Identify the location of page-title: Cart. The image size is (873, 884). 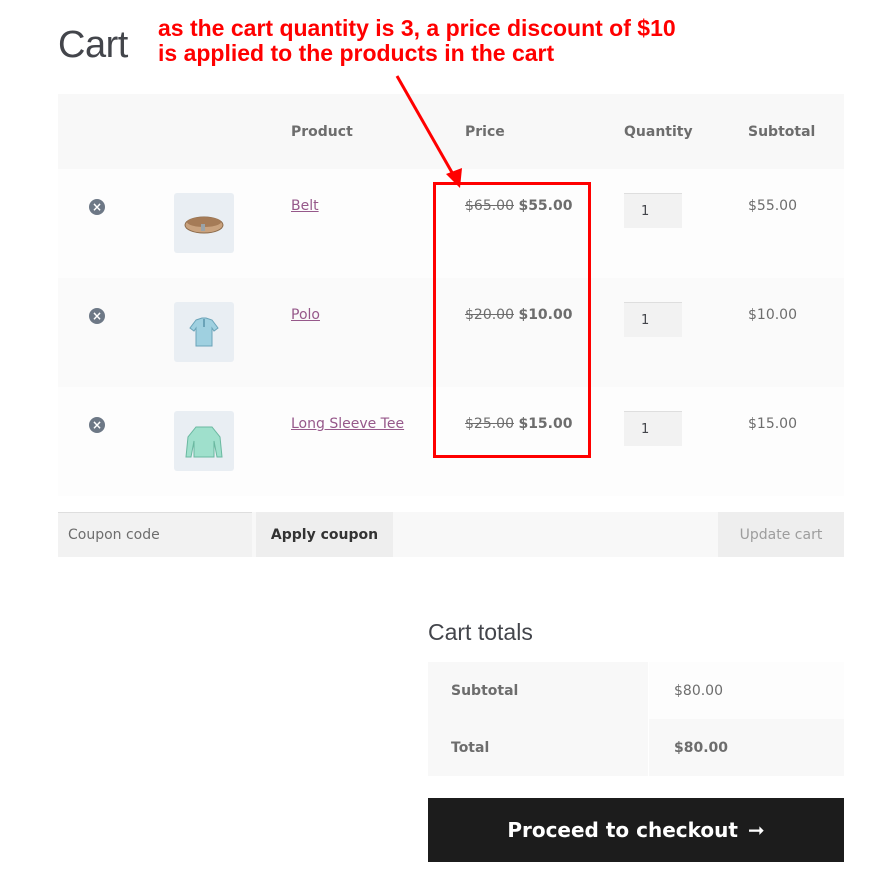
(93, 45).